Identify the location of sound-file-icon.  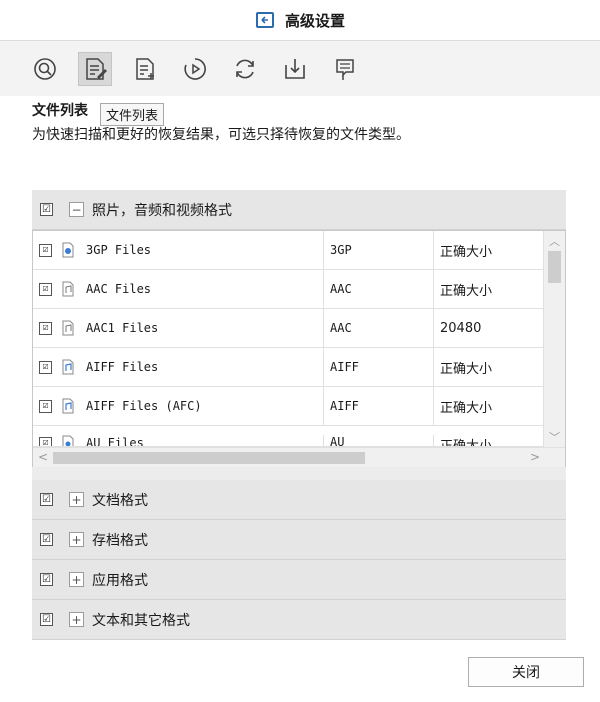
(68, 440).